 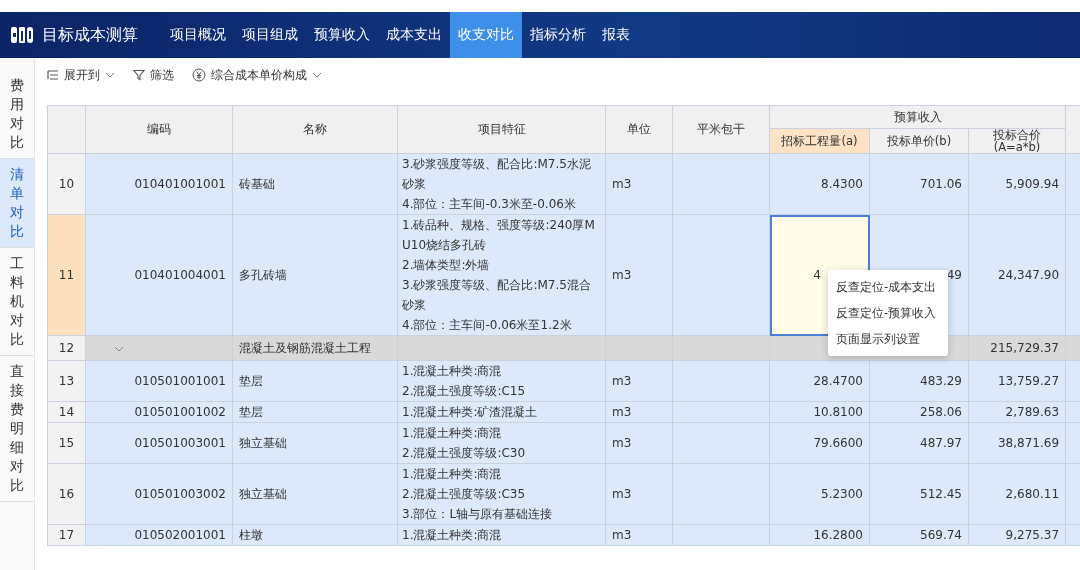 What do you see at coordinates (414, 35) in the screenshot?
I see `nav-tab: 成本支出` at bounding box center [414, 35].